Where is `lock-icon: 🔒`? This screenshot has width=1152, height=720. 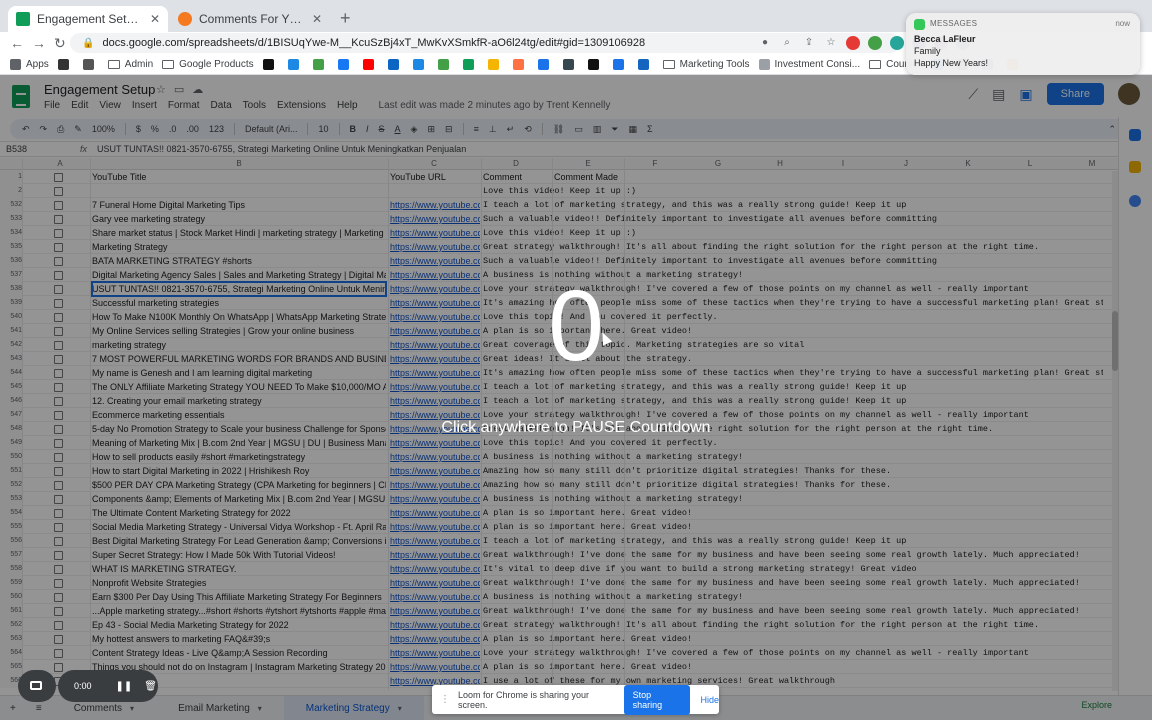 lock-icon: 🔒 is located at coordinates (88, 43).